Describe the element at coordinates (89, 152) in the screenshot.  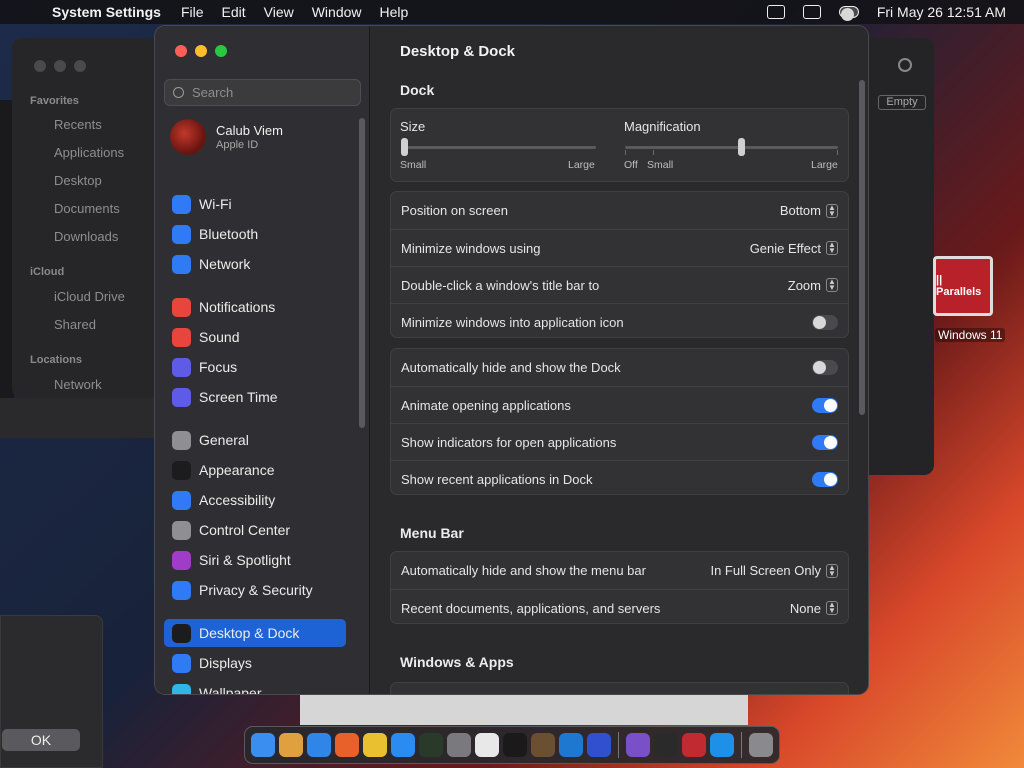
I see `finder-item-applications: Applications` at that location.